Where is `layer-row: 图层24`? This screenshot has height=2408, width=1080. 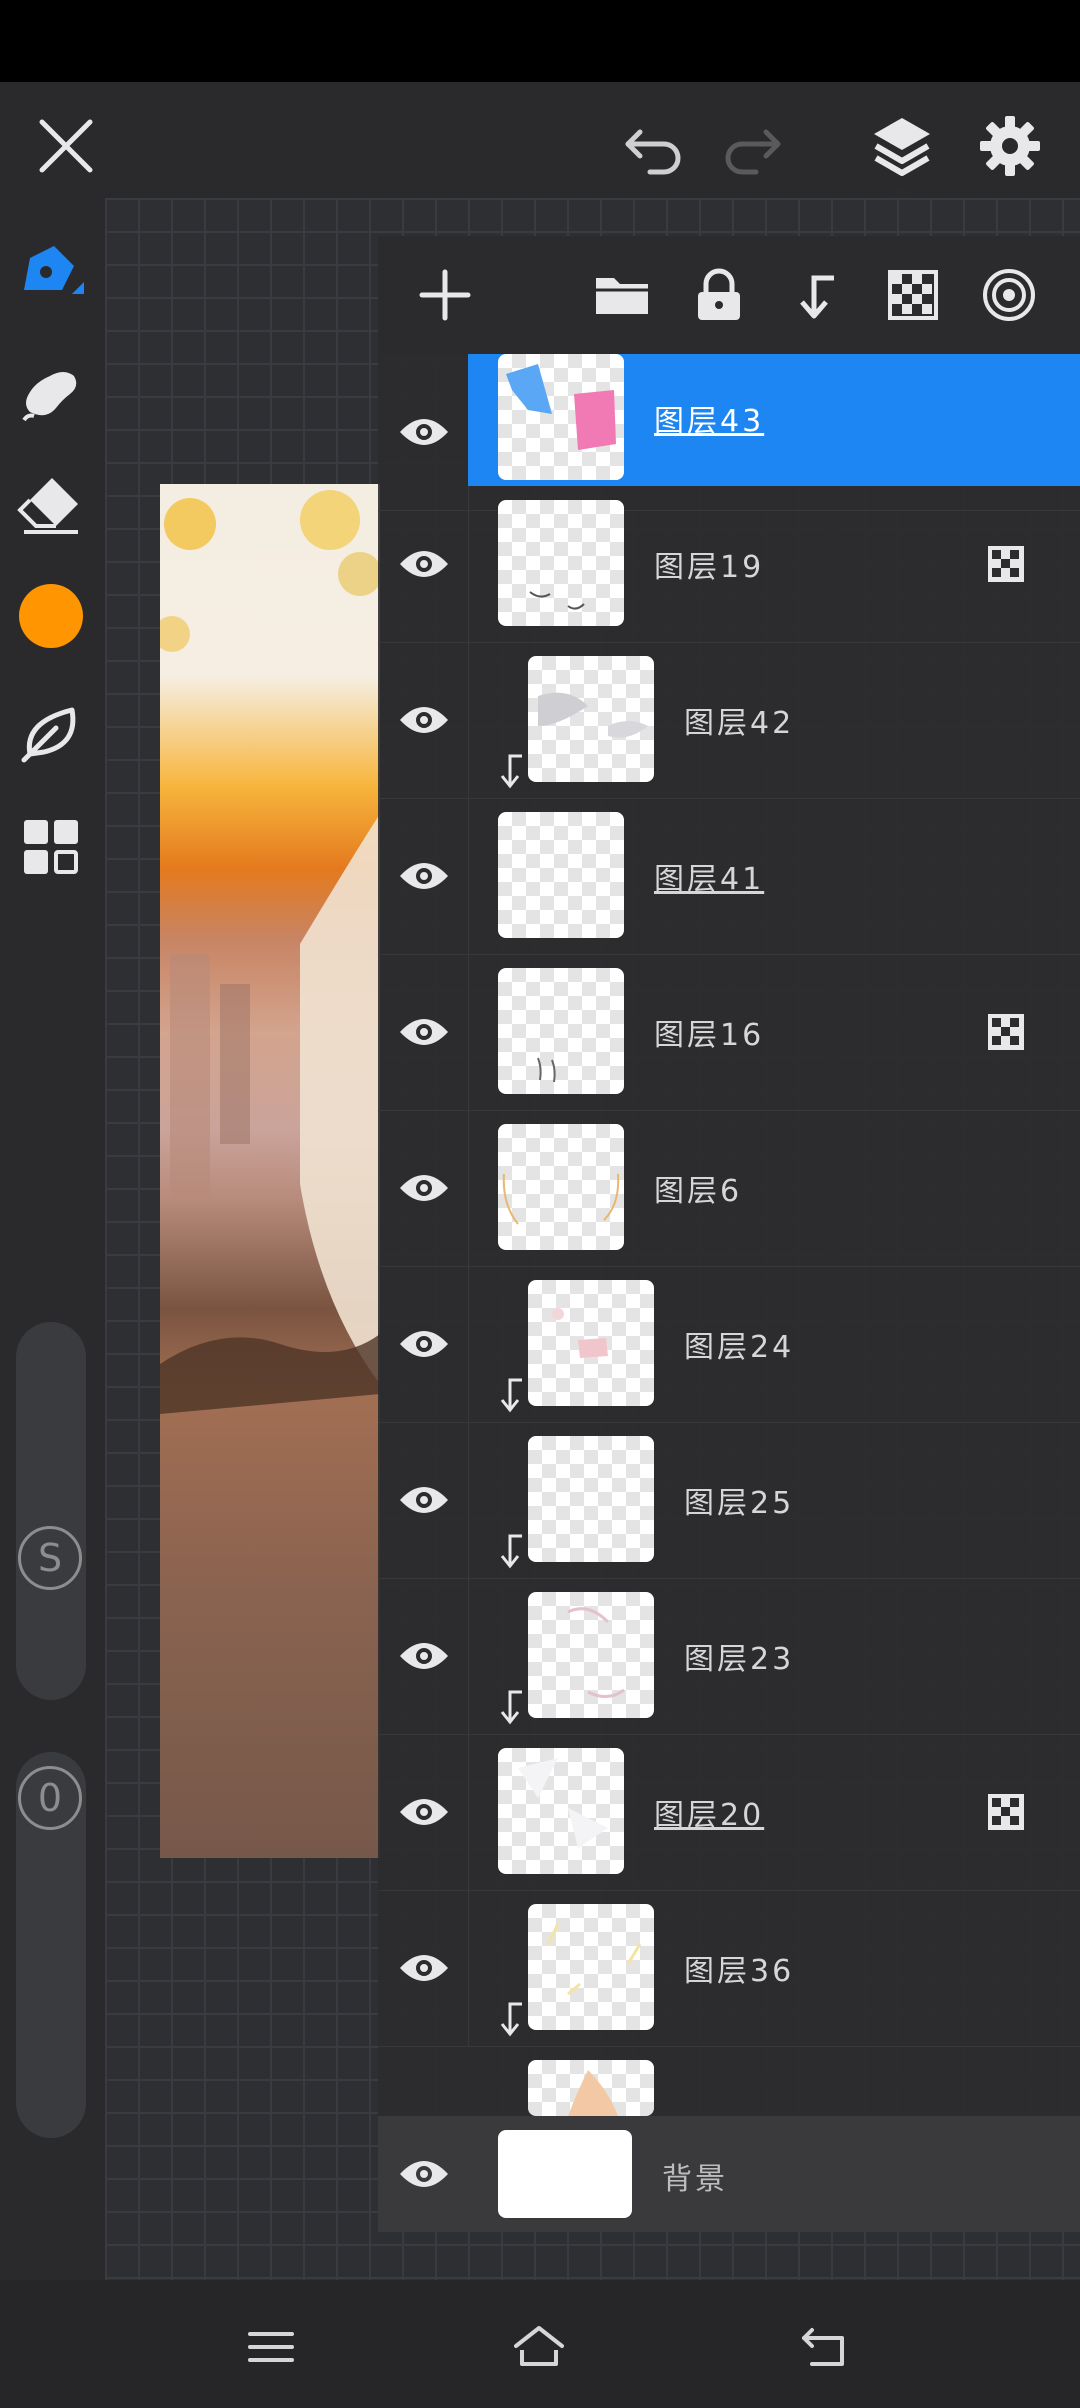
layer-row: 图层24 is located at coordinates (729, 1344).